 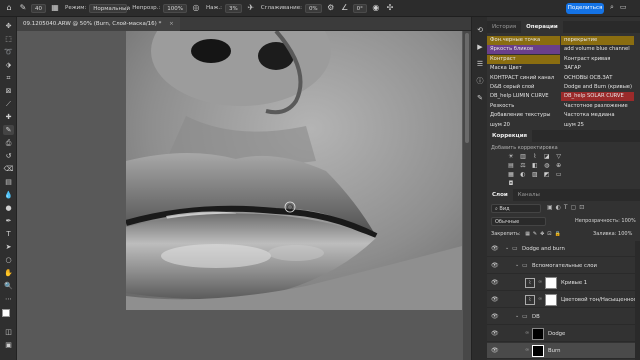 I want to click on brush-size: 40, so click(x=38, y=8).